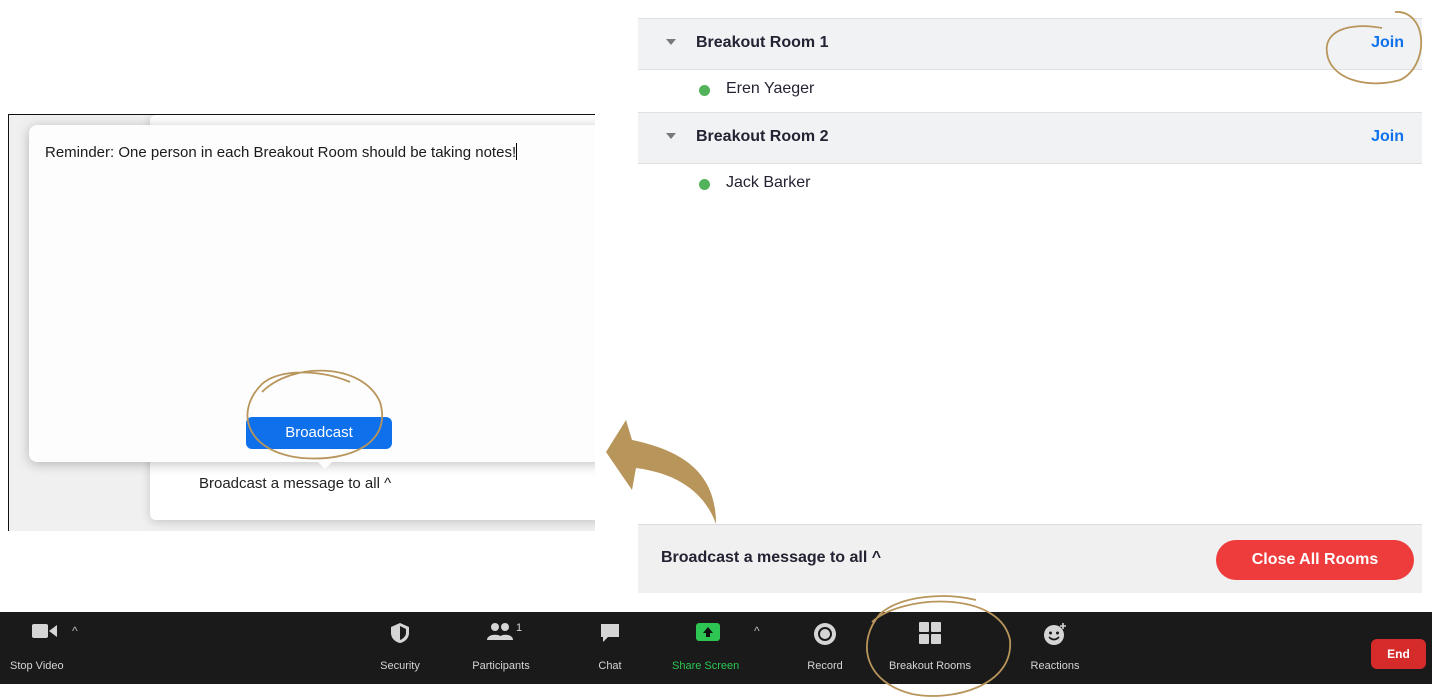 Image resolution: width=1432 pixels, height=700 pixels. Describe the element at coordinates (1030, 90) in the screenshot. I see `participant-row: Eren Yaeger` at that location.